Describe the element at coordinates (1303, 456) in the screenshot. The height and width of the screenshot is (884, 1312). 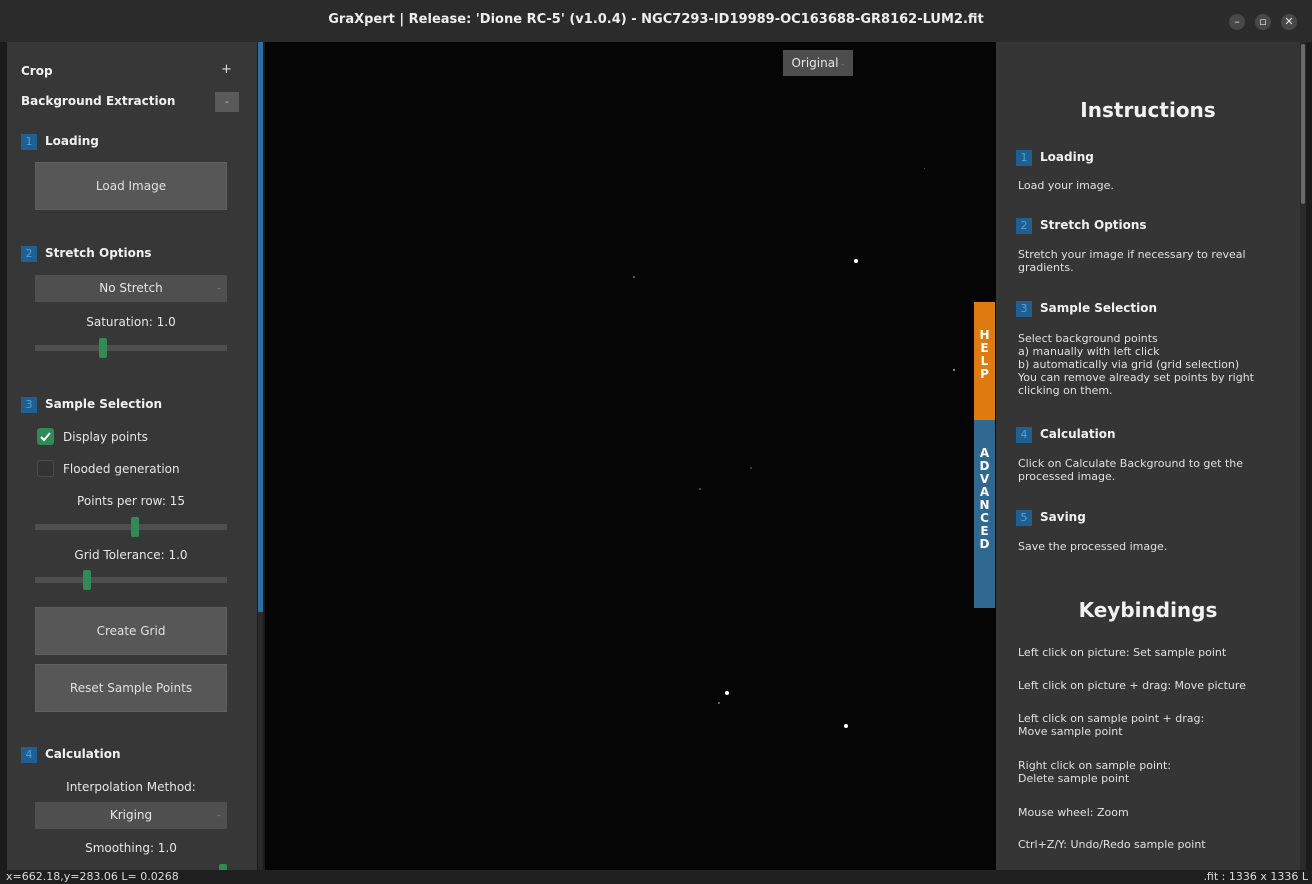
I see `help-panel-scrollbar` at that location.